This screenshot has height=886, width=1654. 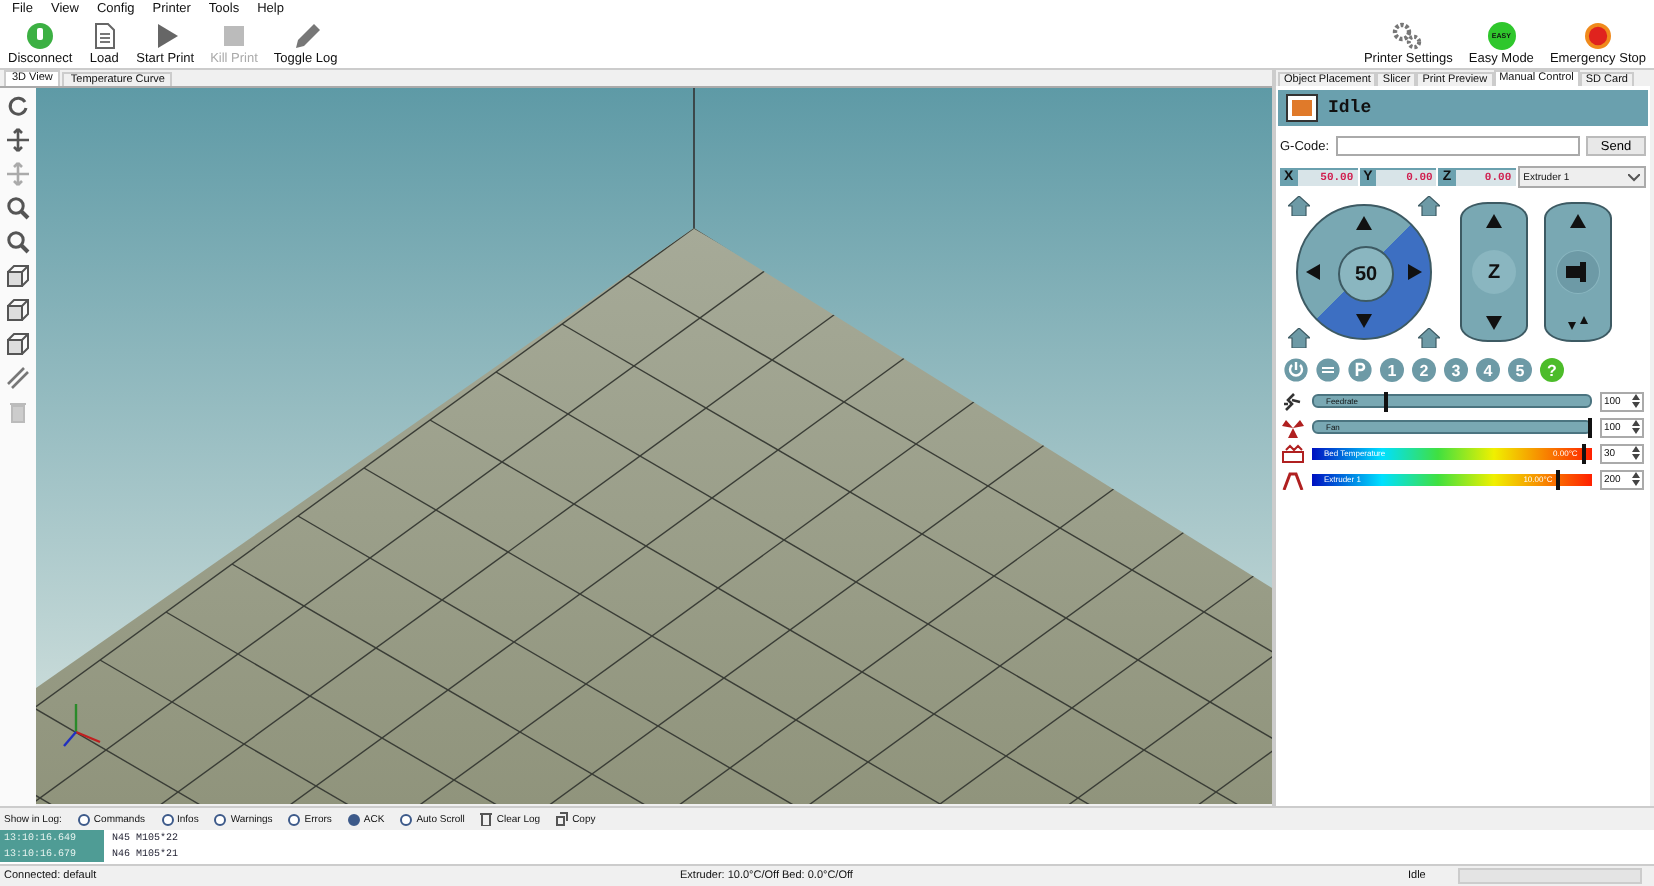 I want to click on printer-status: Idle, so click(x=1350, y=108).